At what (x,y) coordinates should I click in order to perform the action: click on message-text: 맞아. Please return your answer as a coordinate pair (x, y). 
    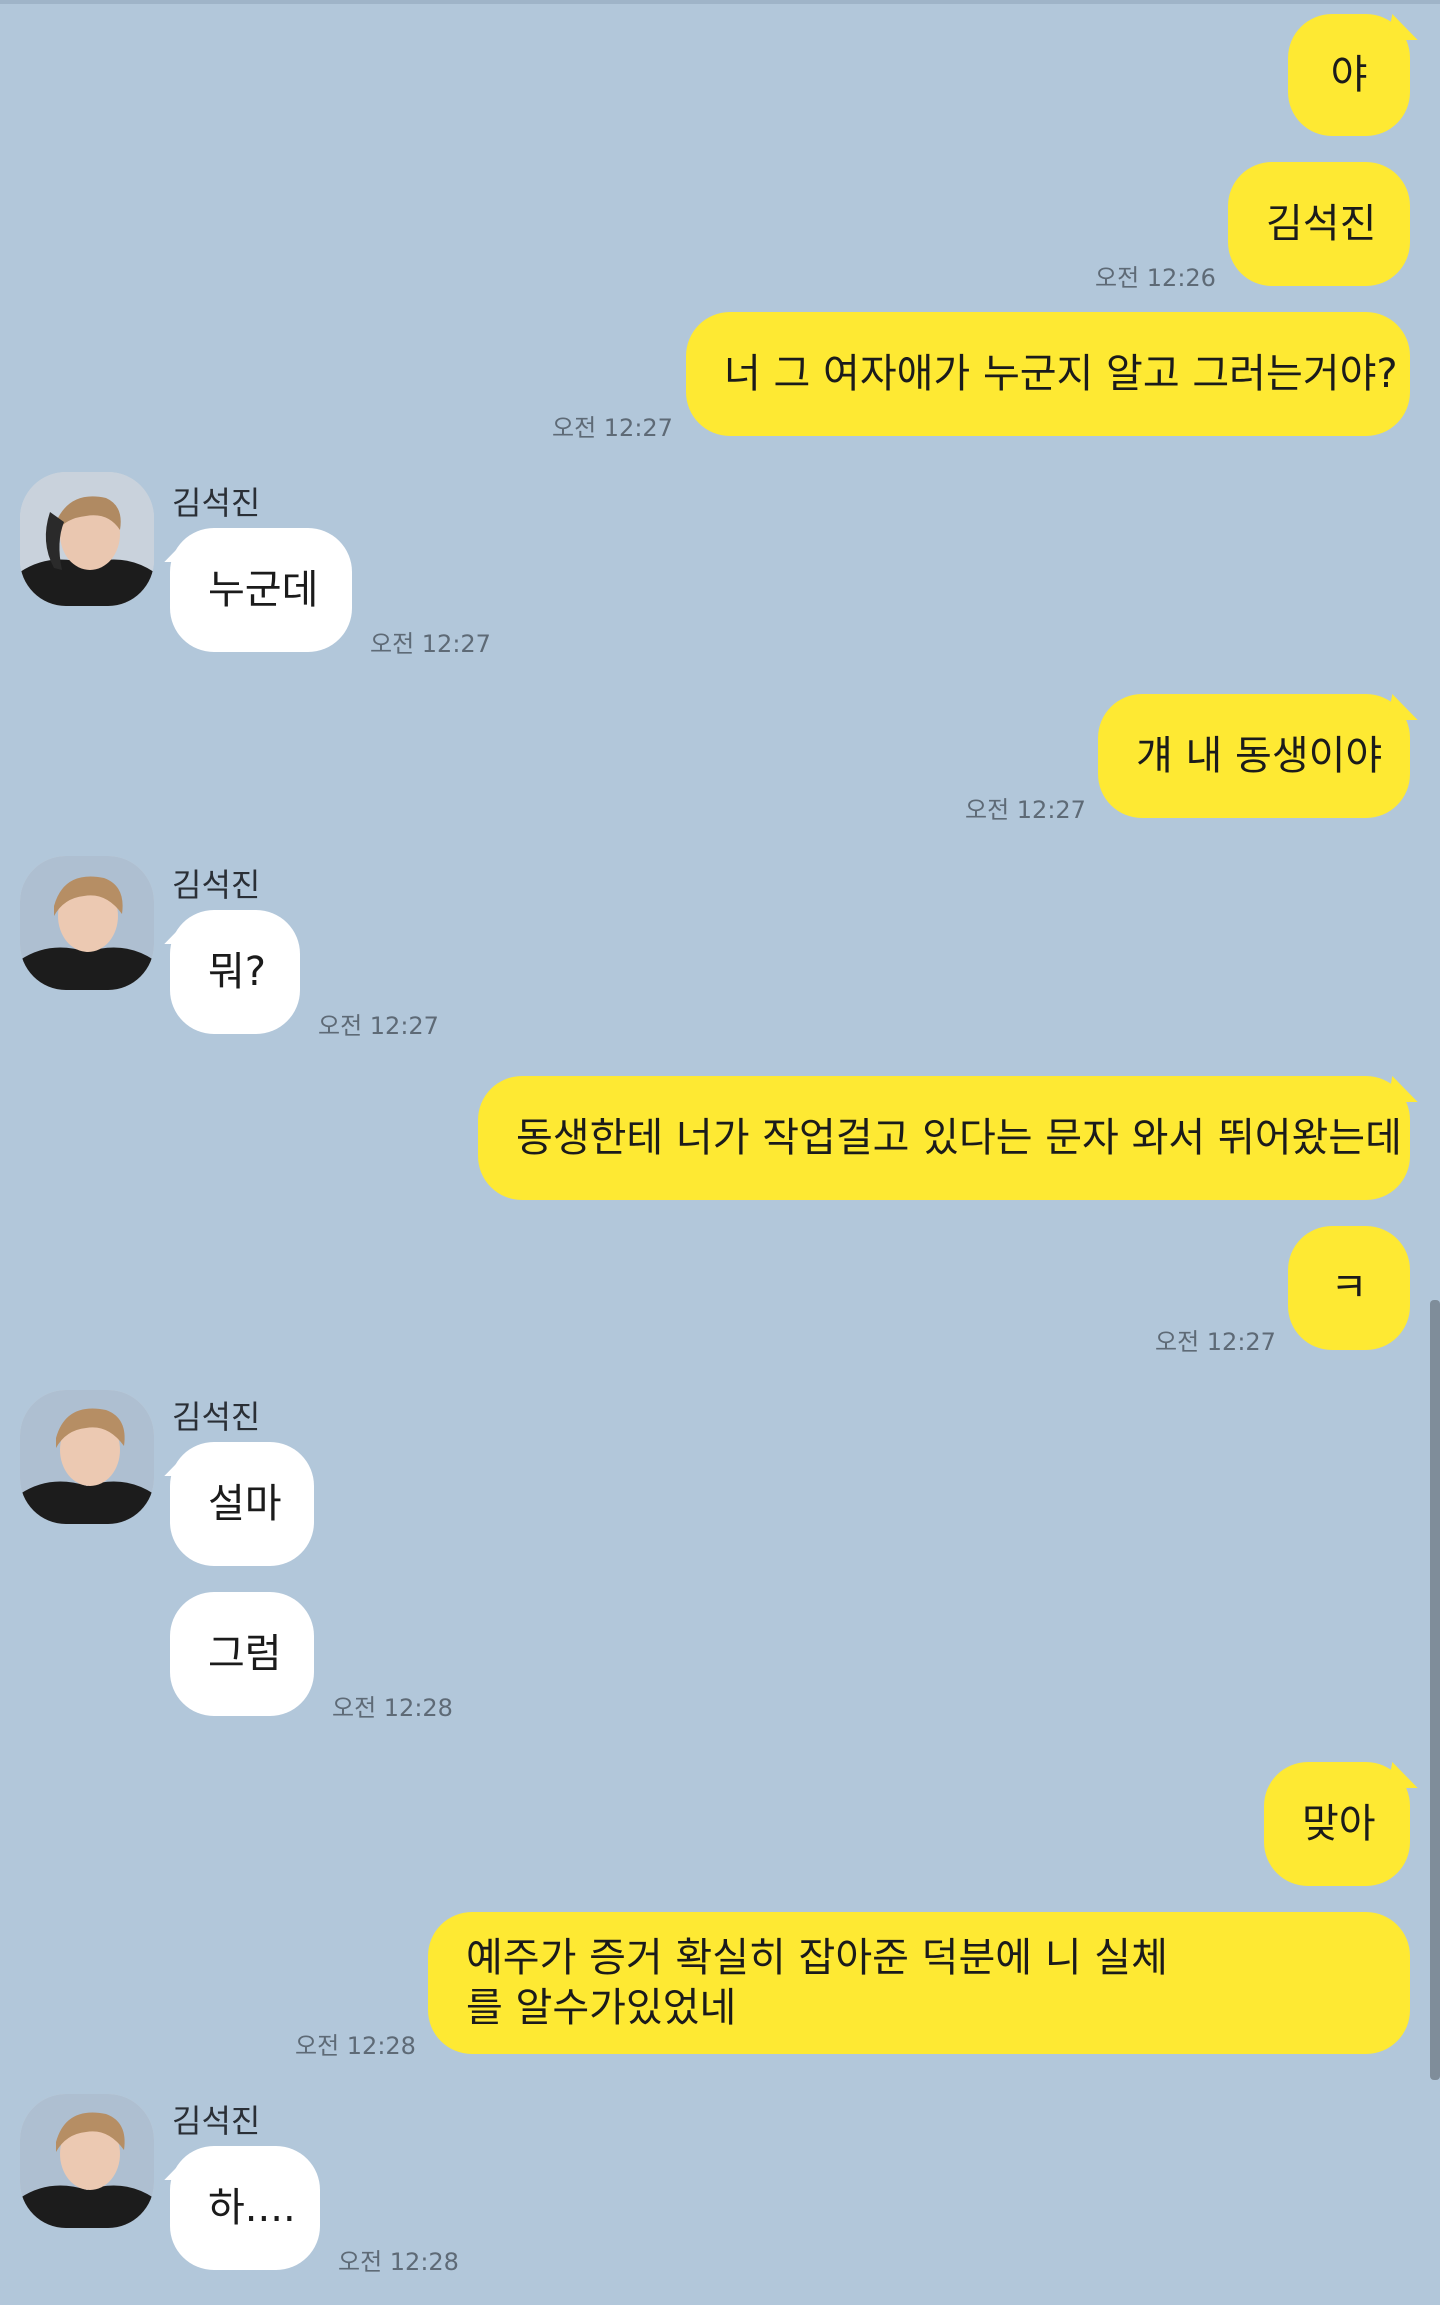
    Looking at the image, I should click on (1339, 1824).